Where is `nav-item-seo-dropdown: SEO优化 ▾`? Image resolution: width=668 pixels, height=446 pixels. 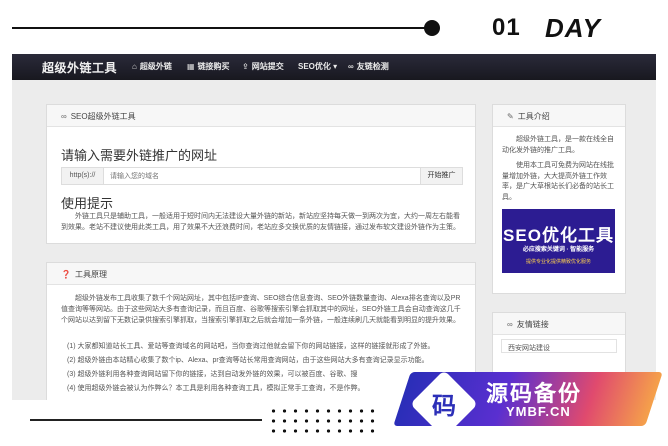
nav-item-seo-dropdown: SEO优化 ▾ is located at coordinates (317, 66).